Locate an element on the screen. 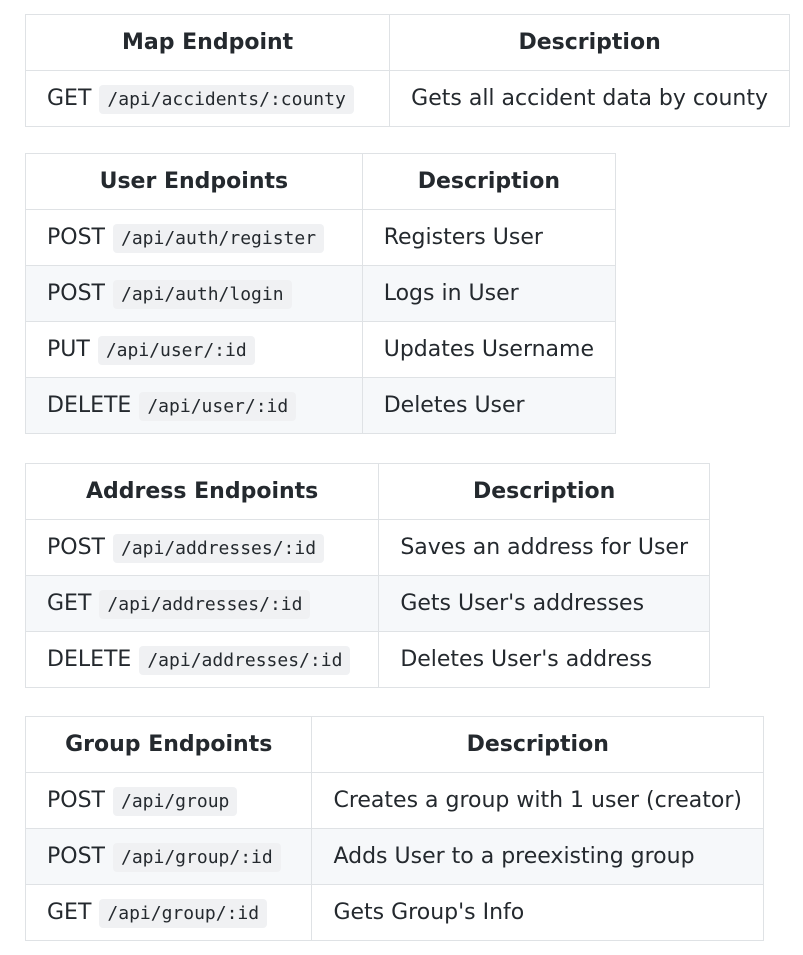 This screenshot has width=803, height=955. table-row: POST/api/auth/register Registers User is located at coordinates (321, 237).